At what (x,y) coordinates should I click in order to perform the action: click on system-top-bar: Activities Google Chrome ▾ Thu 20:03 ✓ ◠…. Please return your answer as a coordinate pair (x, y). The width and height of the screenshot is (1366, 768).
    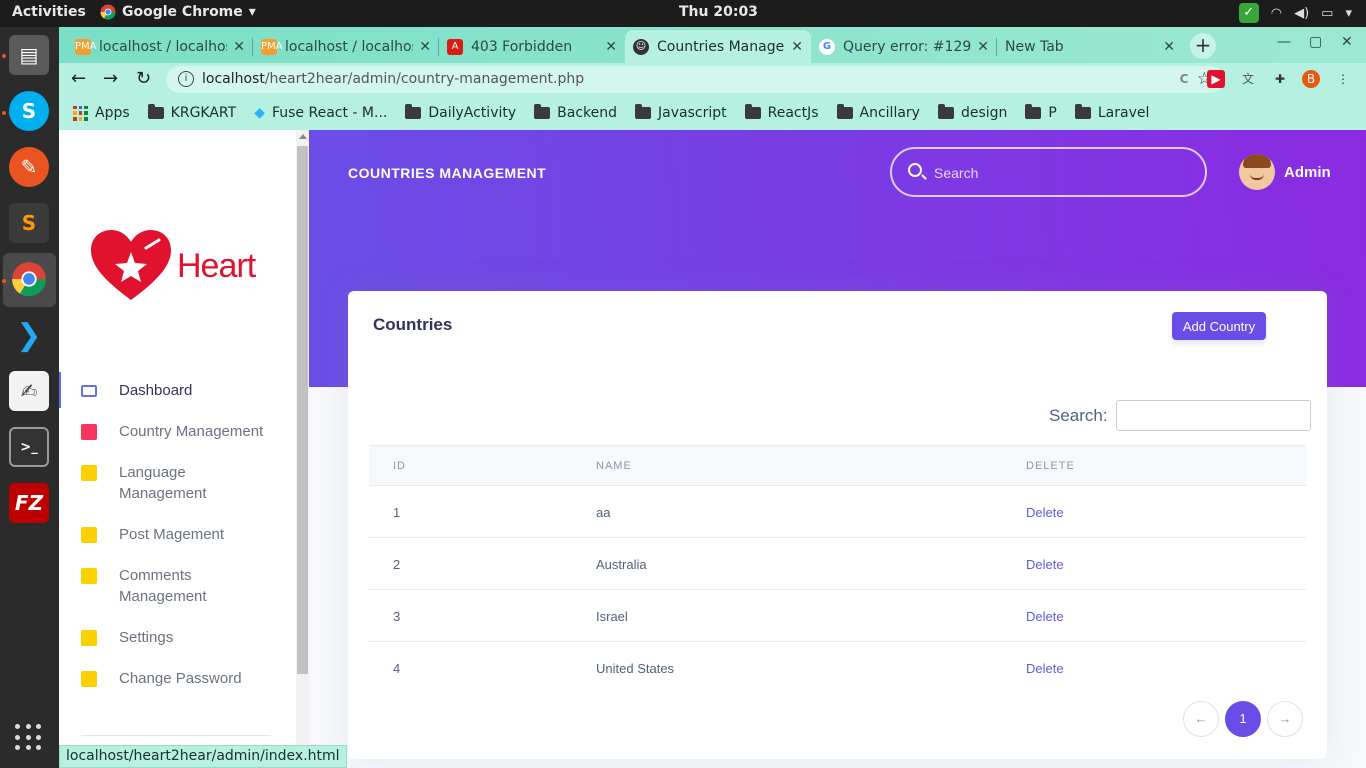
    Looking at the image, I should click on (683, 13).